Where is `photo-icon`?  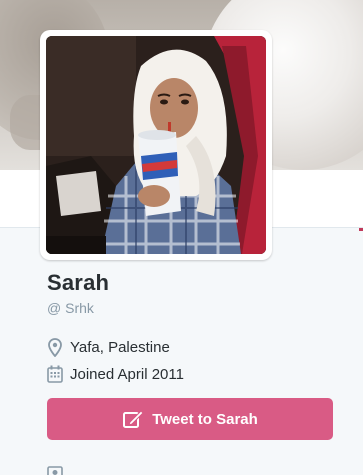 photo-icon is located at coordinates (55, 470).